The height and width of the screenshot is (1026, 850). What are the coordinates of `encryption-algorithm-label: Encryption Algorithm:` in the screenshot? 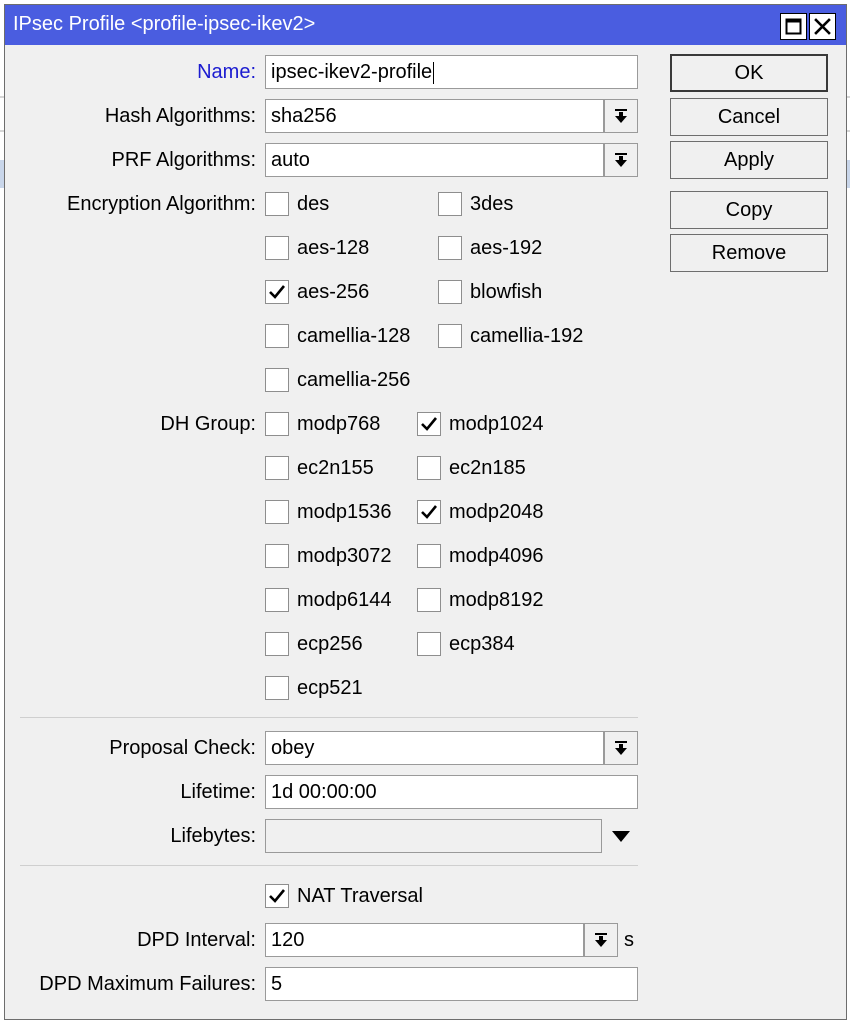 It's located at (161, 204).